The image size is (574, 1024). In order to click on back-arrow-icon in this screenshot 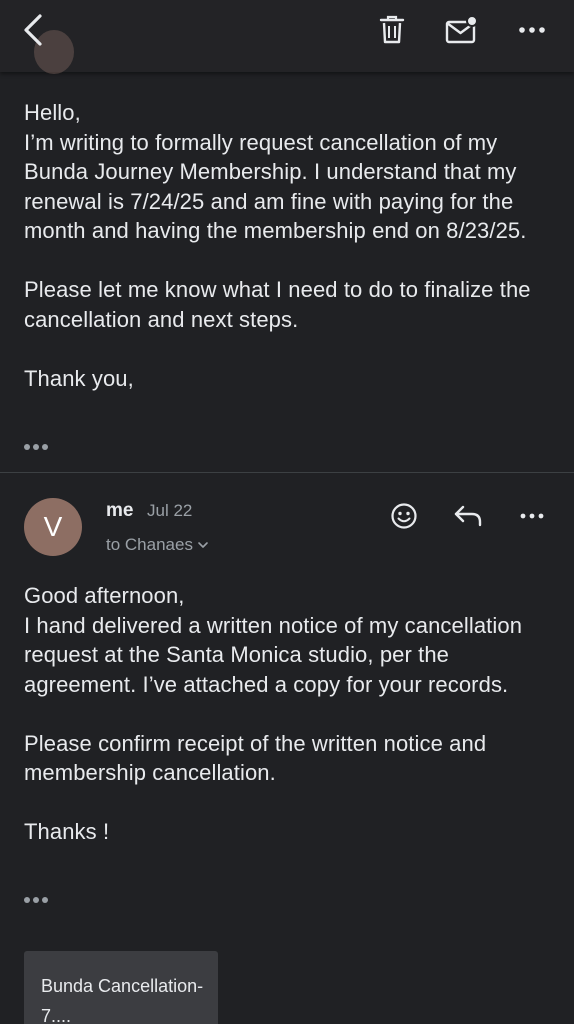, I will do `click(34, 30)`.